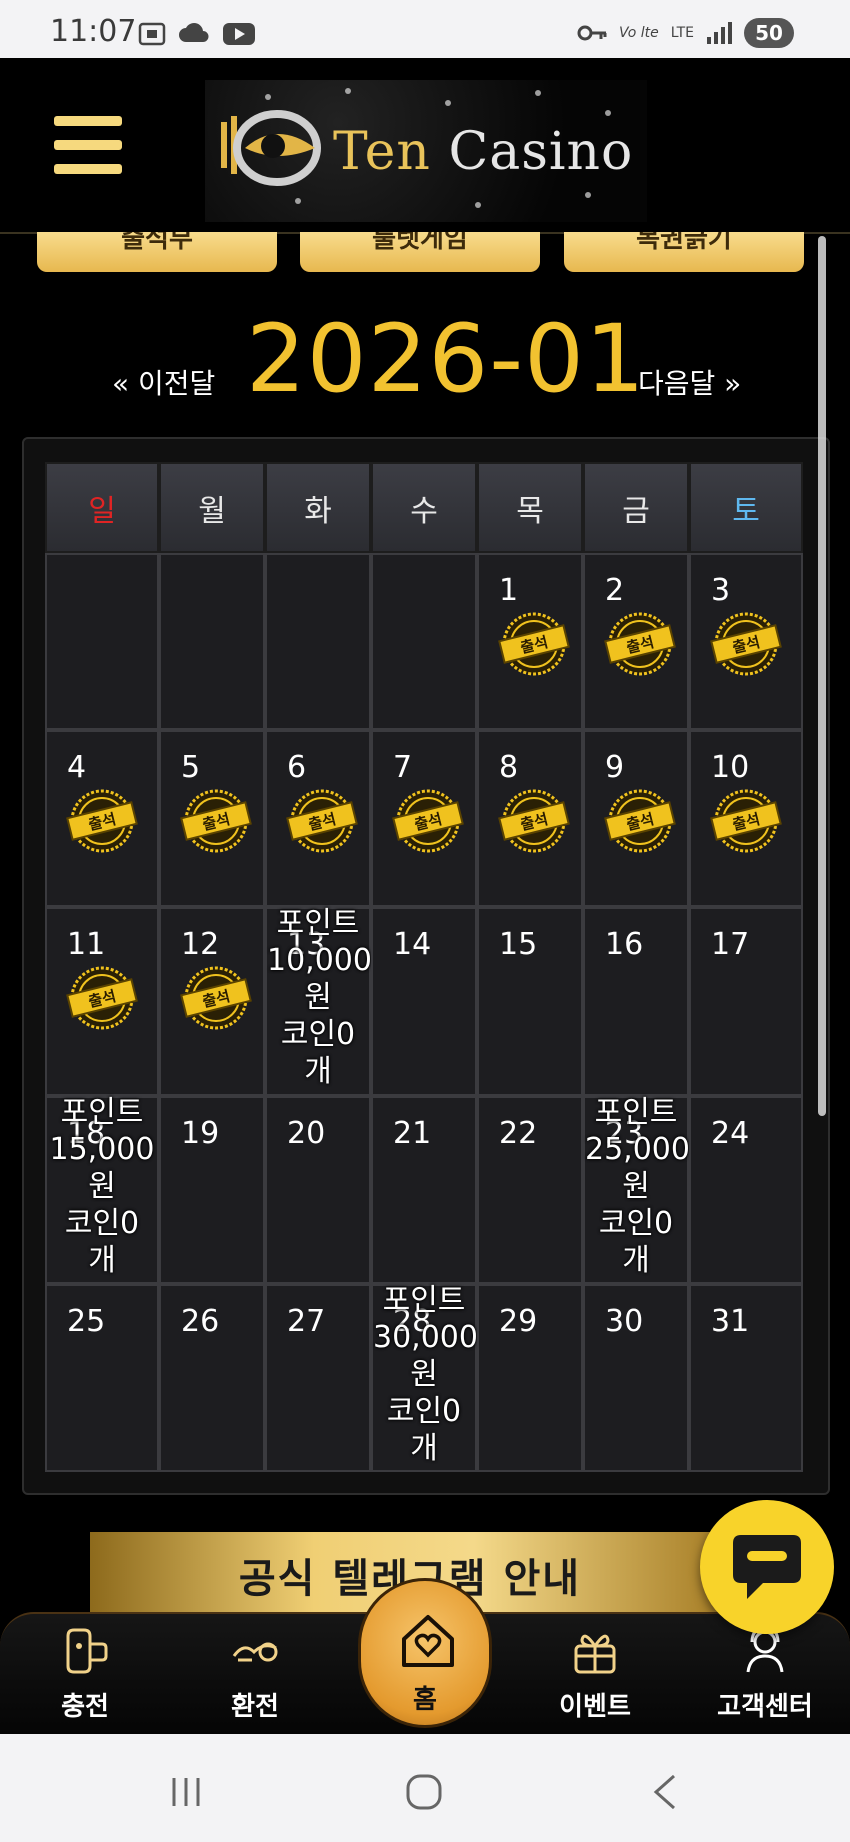  What do you see at coordinates (102, 507) in the screenshot?
I see `weekday-sun: 일` at bounding box center [102, 507].